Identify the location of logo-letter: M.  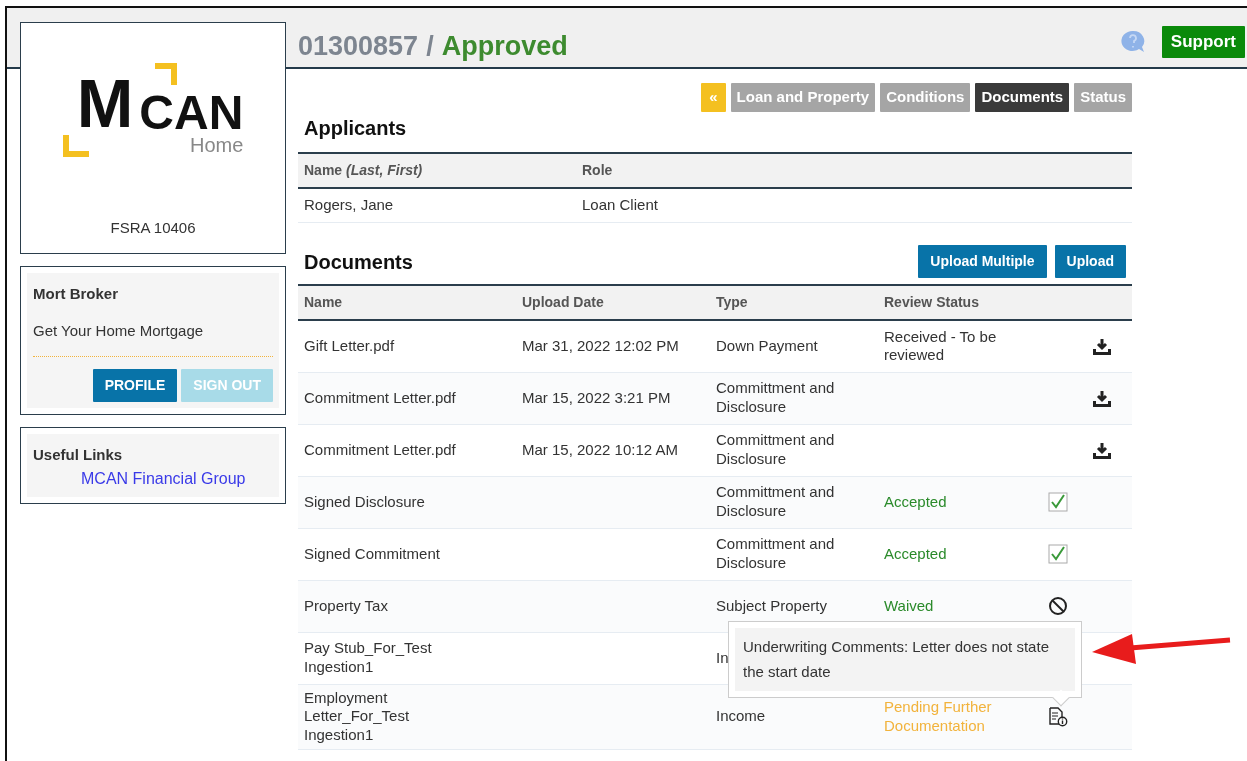
(105, 104).